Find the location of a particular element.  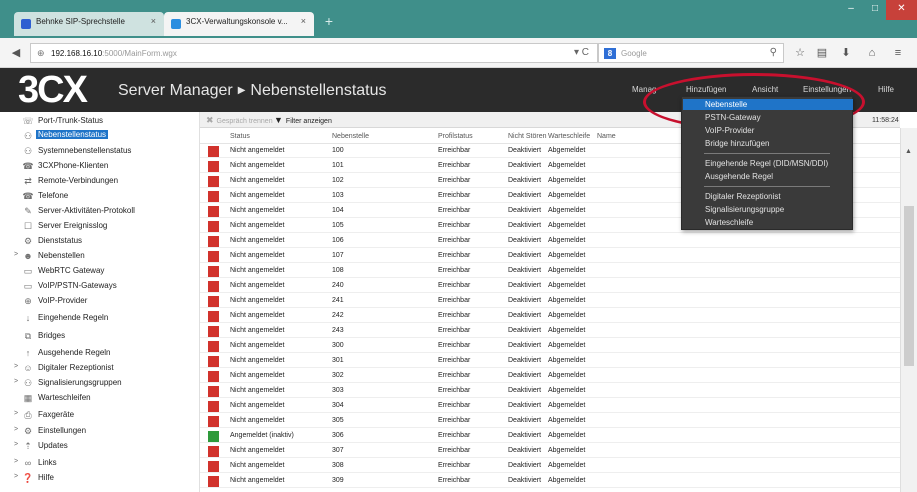

sidebar-item-voip-provider: ⊕ VoIP-Provider is located at coordinates (100, 301).